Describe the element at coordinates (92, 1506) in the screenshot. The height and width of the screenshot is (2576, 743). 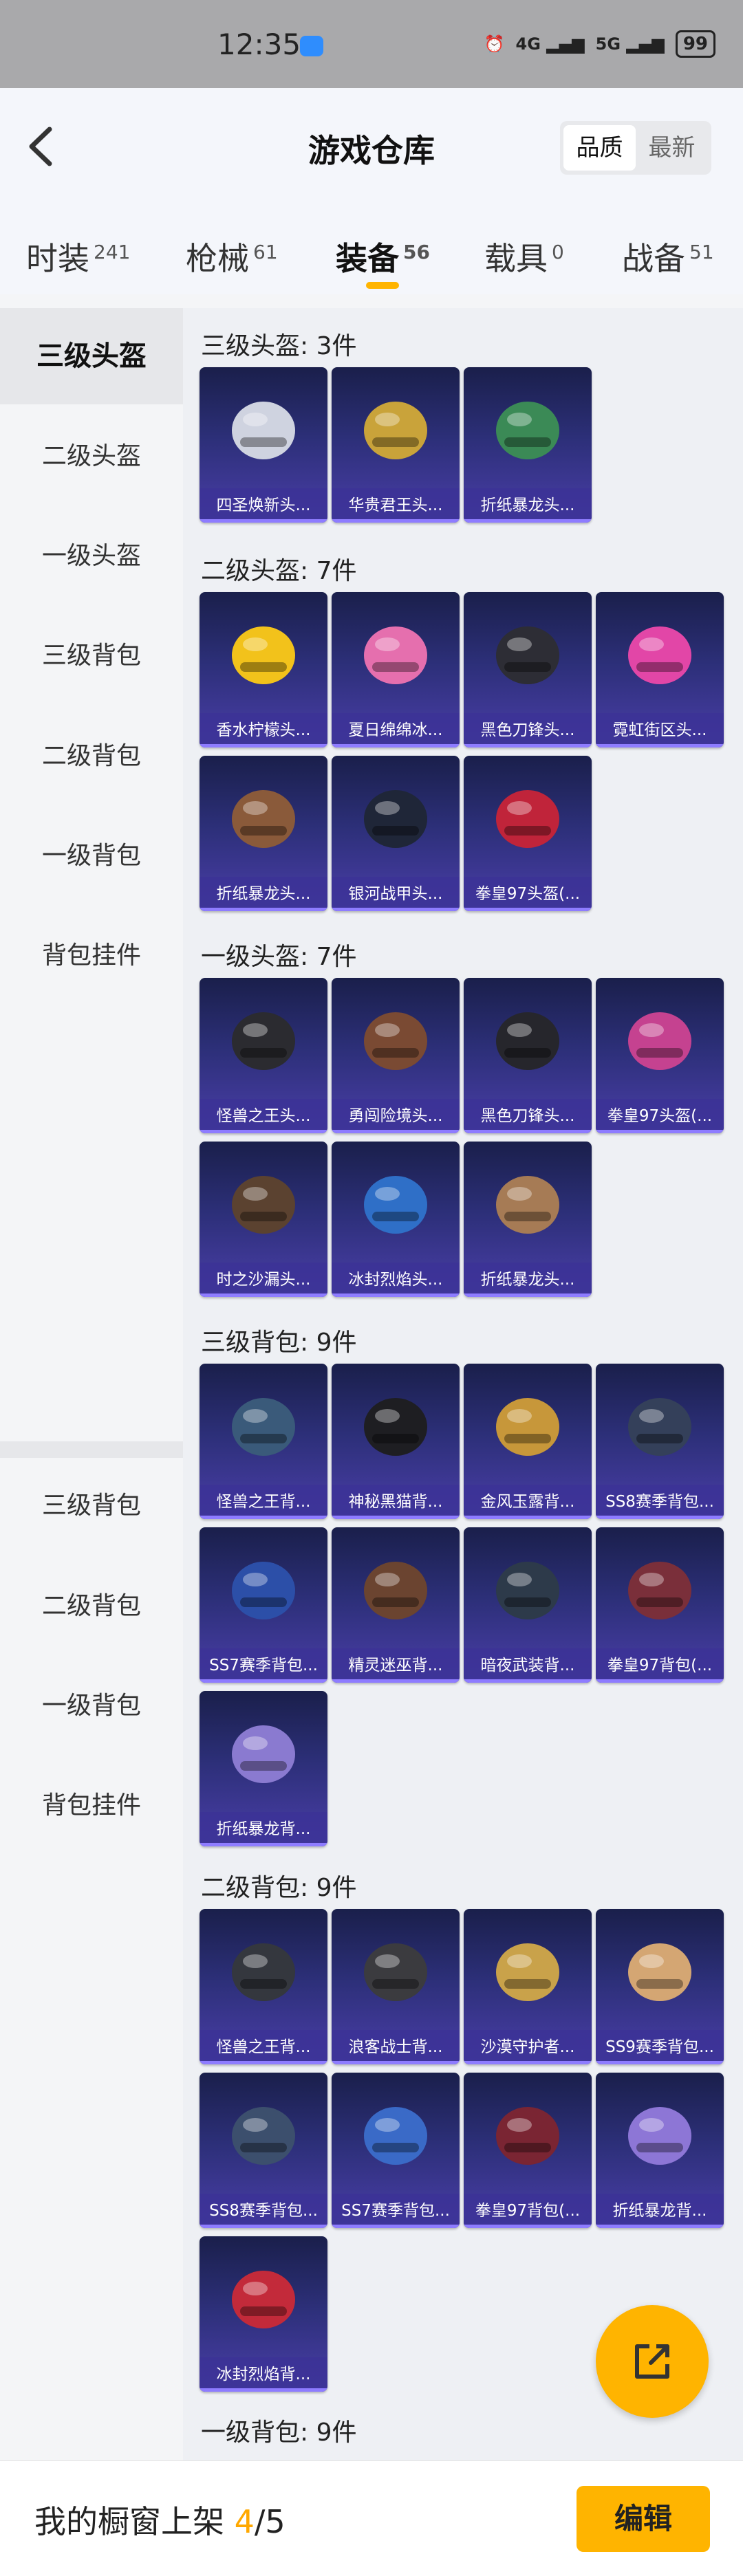
I see `sidebar-item-backpack-l3-b: 三级背包` at that location.